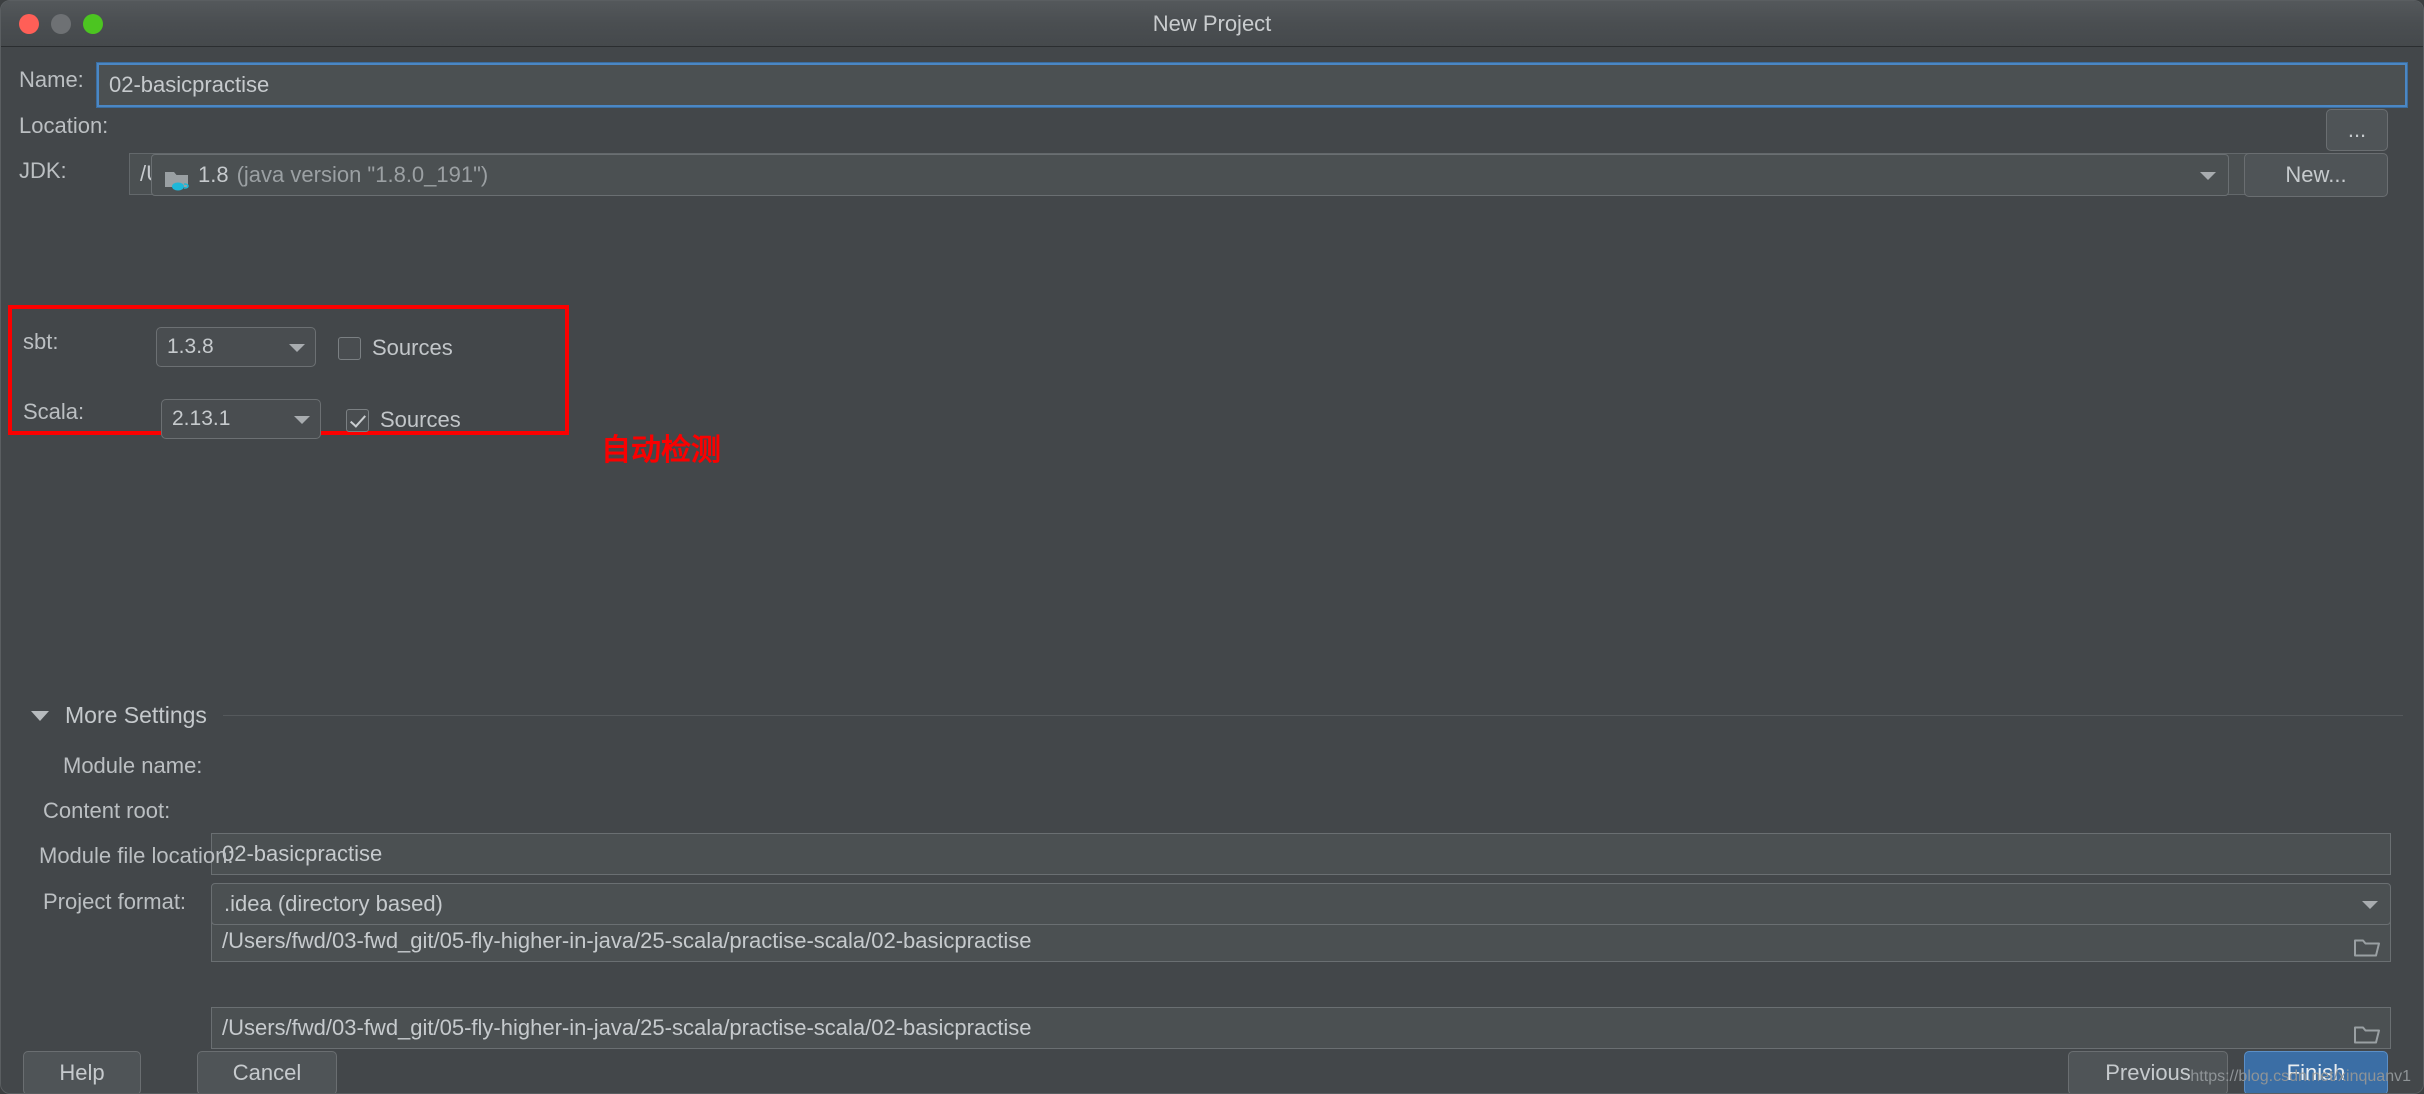 The image size is (2424, 1094). I want to click on content-root-row: Content root:, so click(106, 811).